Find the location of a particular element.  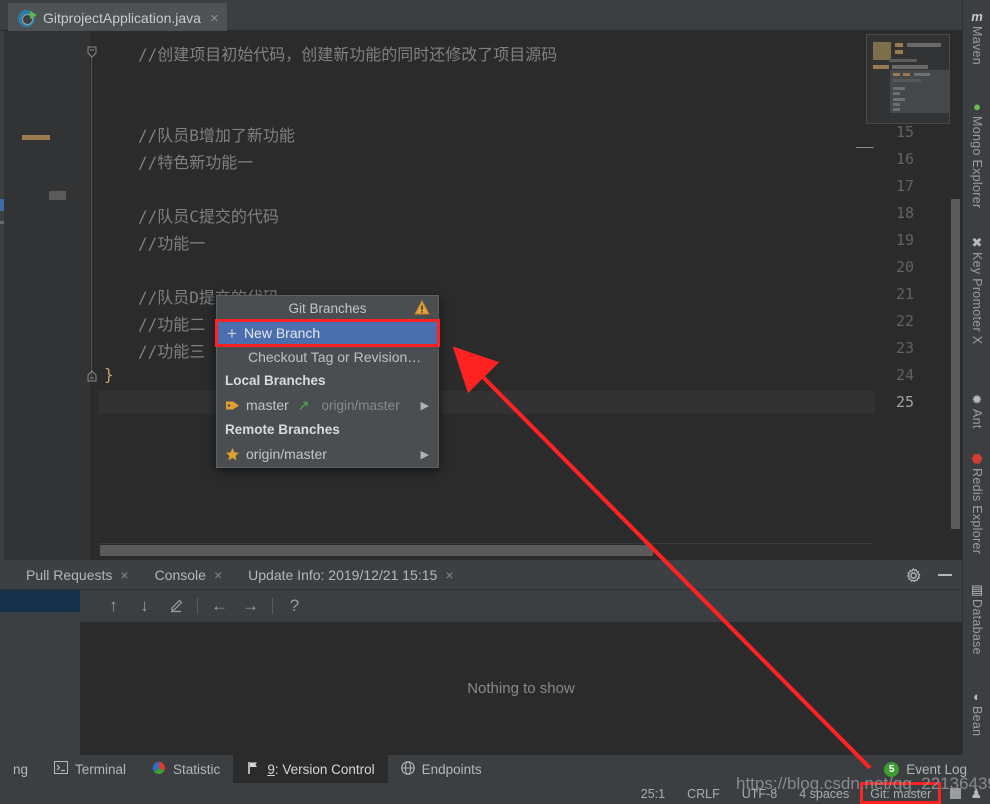

tool-tab-label: Console is located at coordinates (180, 574).